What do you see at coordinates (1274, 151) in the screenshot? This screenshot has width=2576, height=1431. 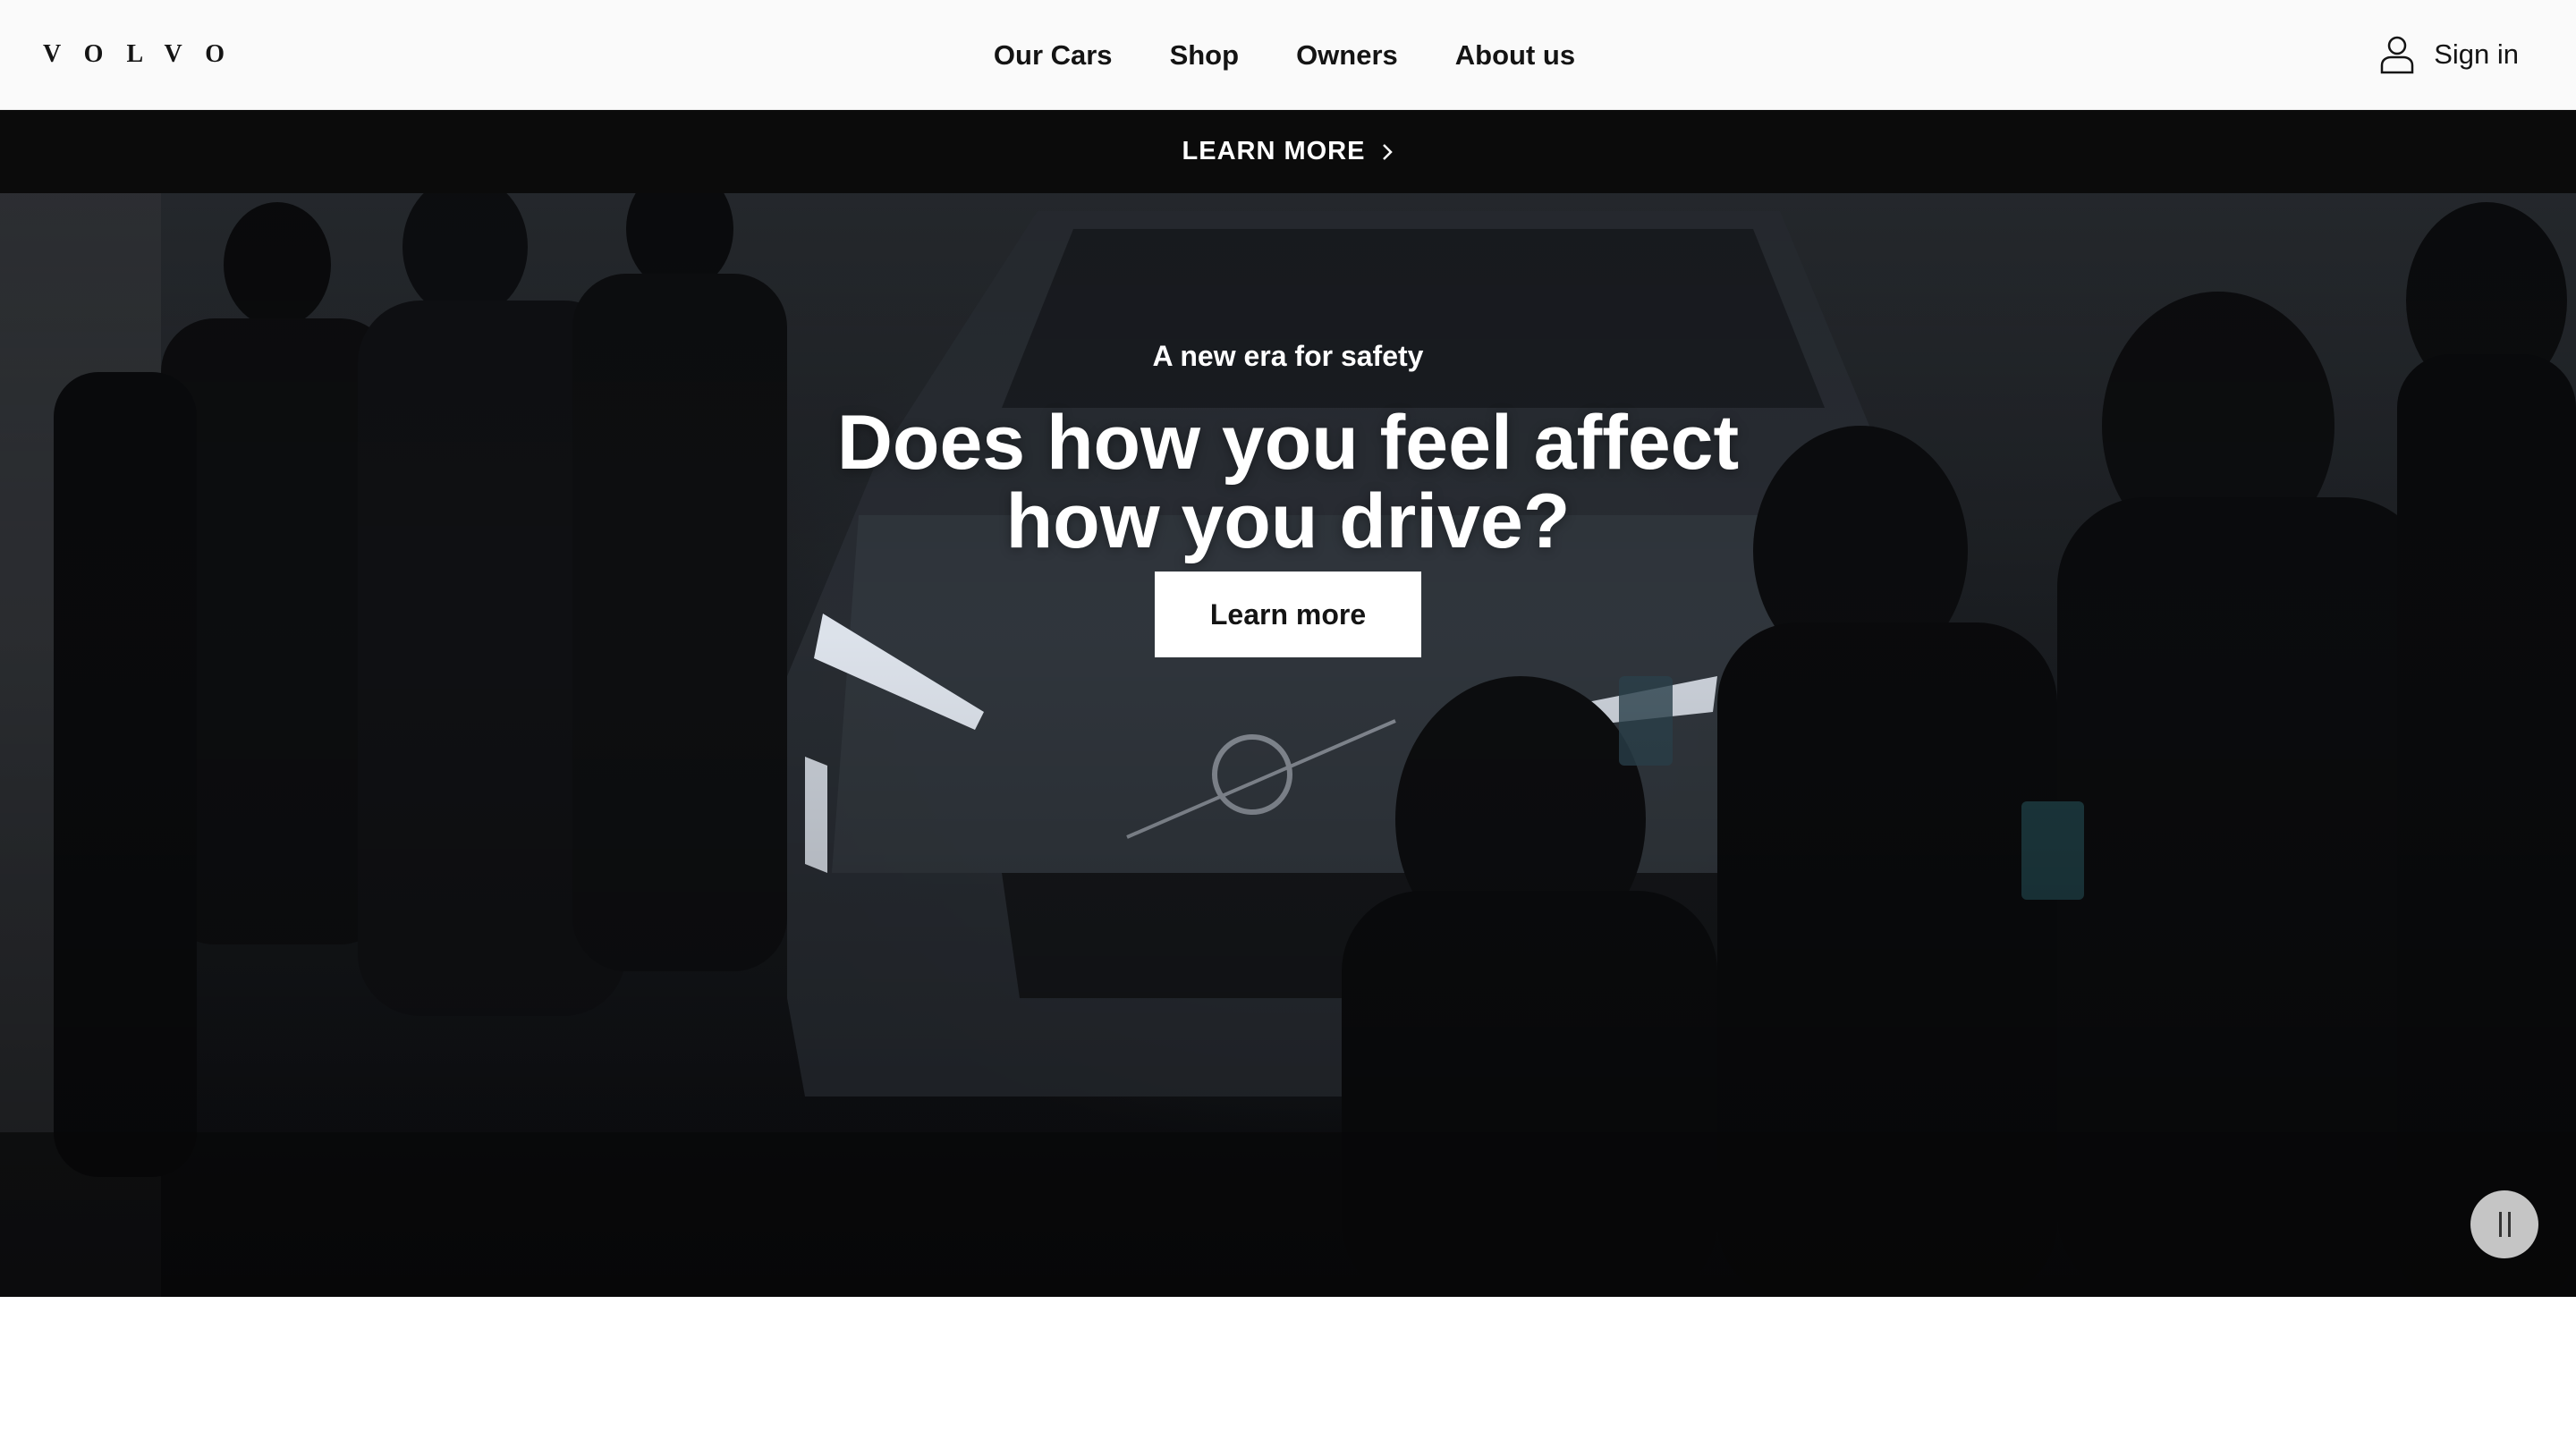 I see `promo-label: LEARN MORE` at bounding box center [1274, 151].